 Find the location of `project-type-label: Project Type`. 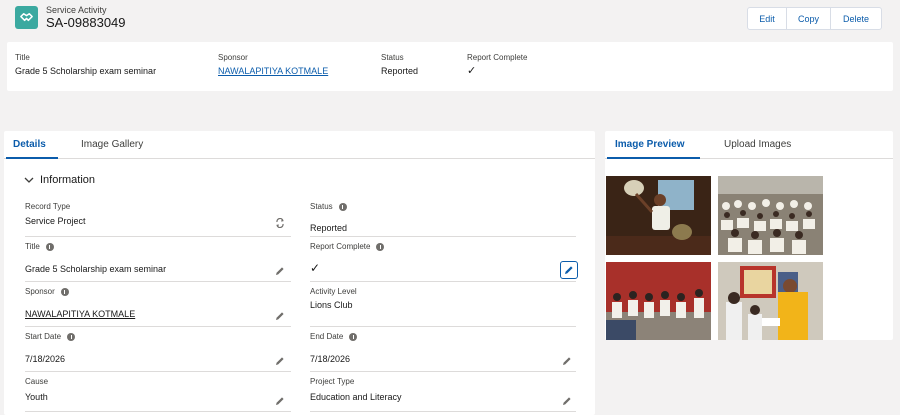

project-type-label: Project Type is located at coordinates (332, 381).